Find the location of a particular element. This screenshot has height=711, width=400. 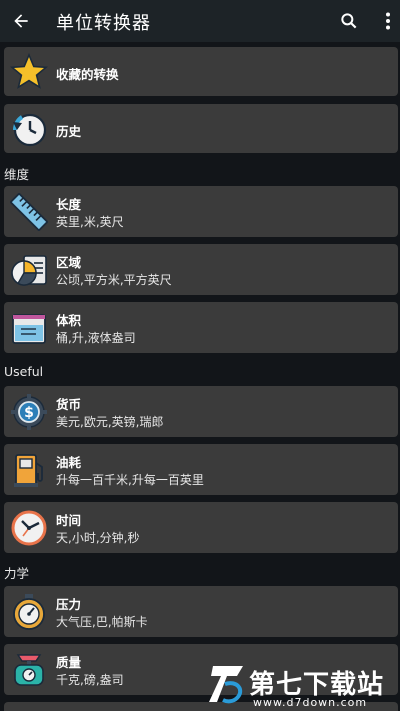

category-length: 长度 英里,米,英尺 is located at coordinates (201, 211).